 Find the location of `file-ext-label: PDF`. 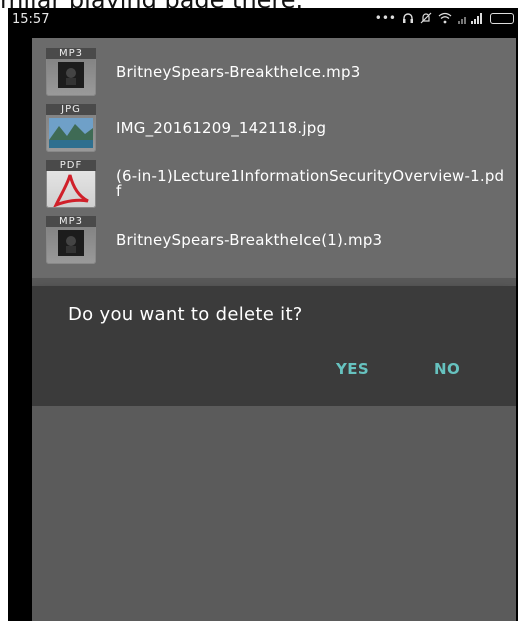

file-ext-label: PDF is located at coordinates (71, 165).